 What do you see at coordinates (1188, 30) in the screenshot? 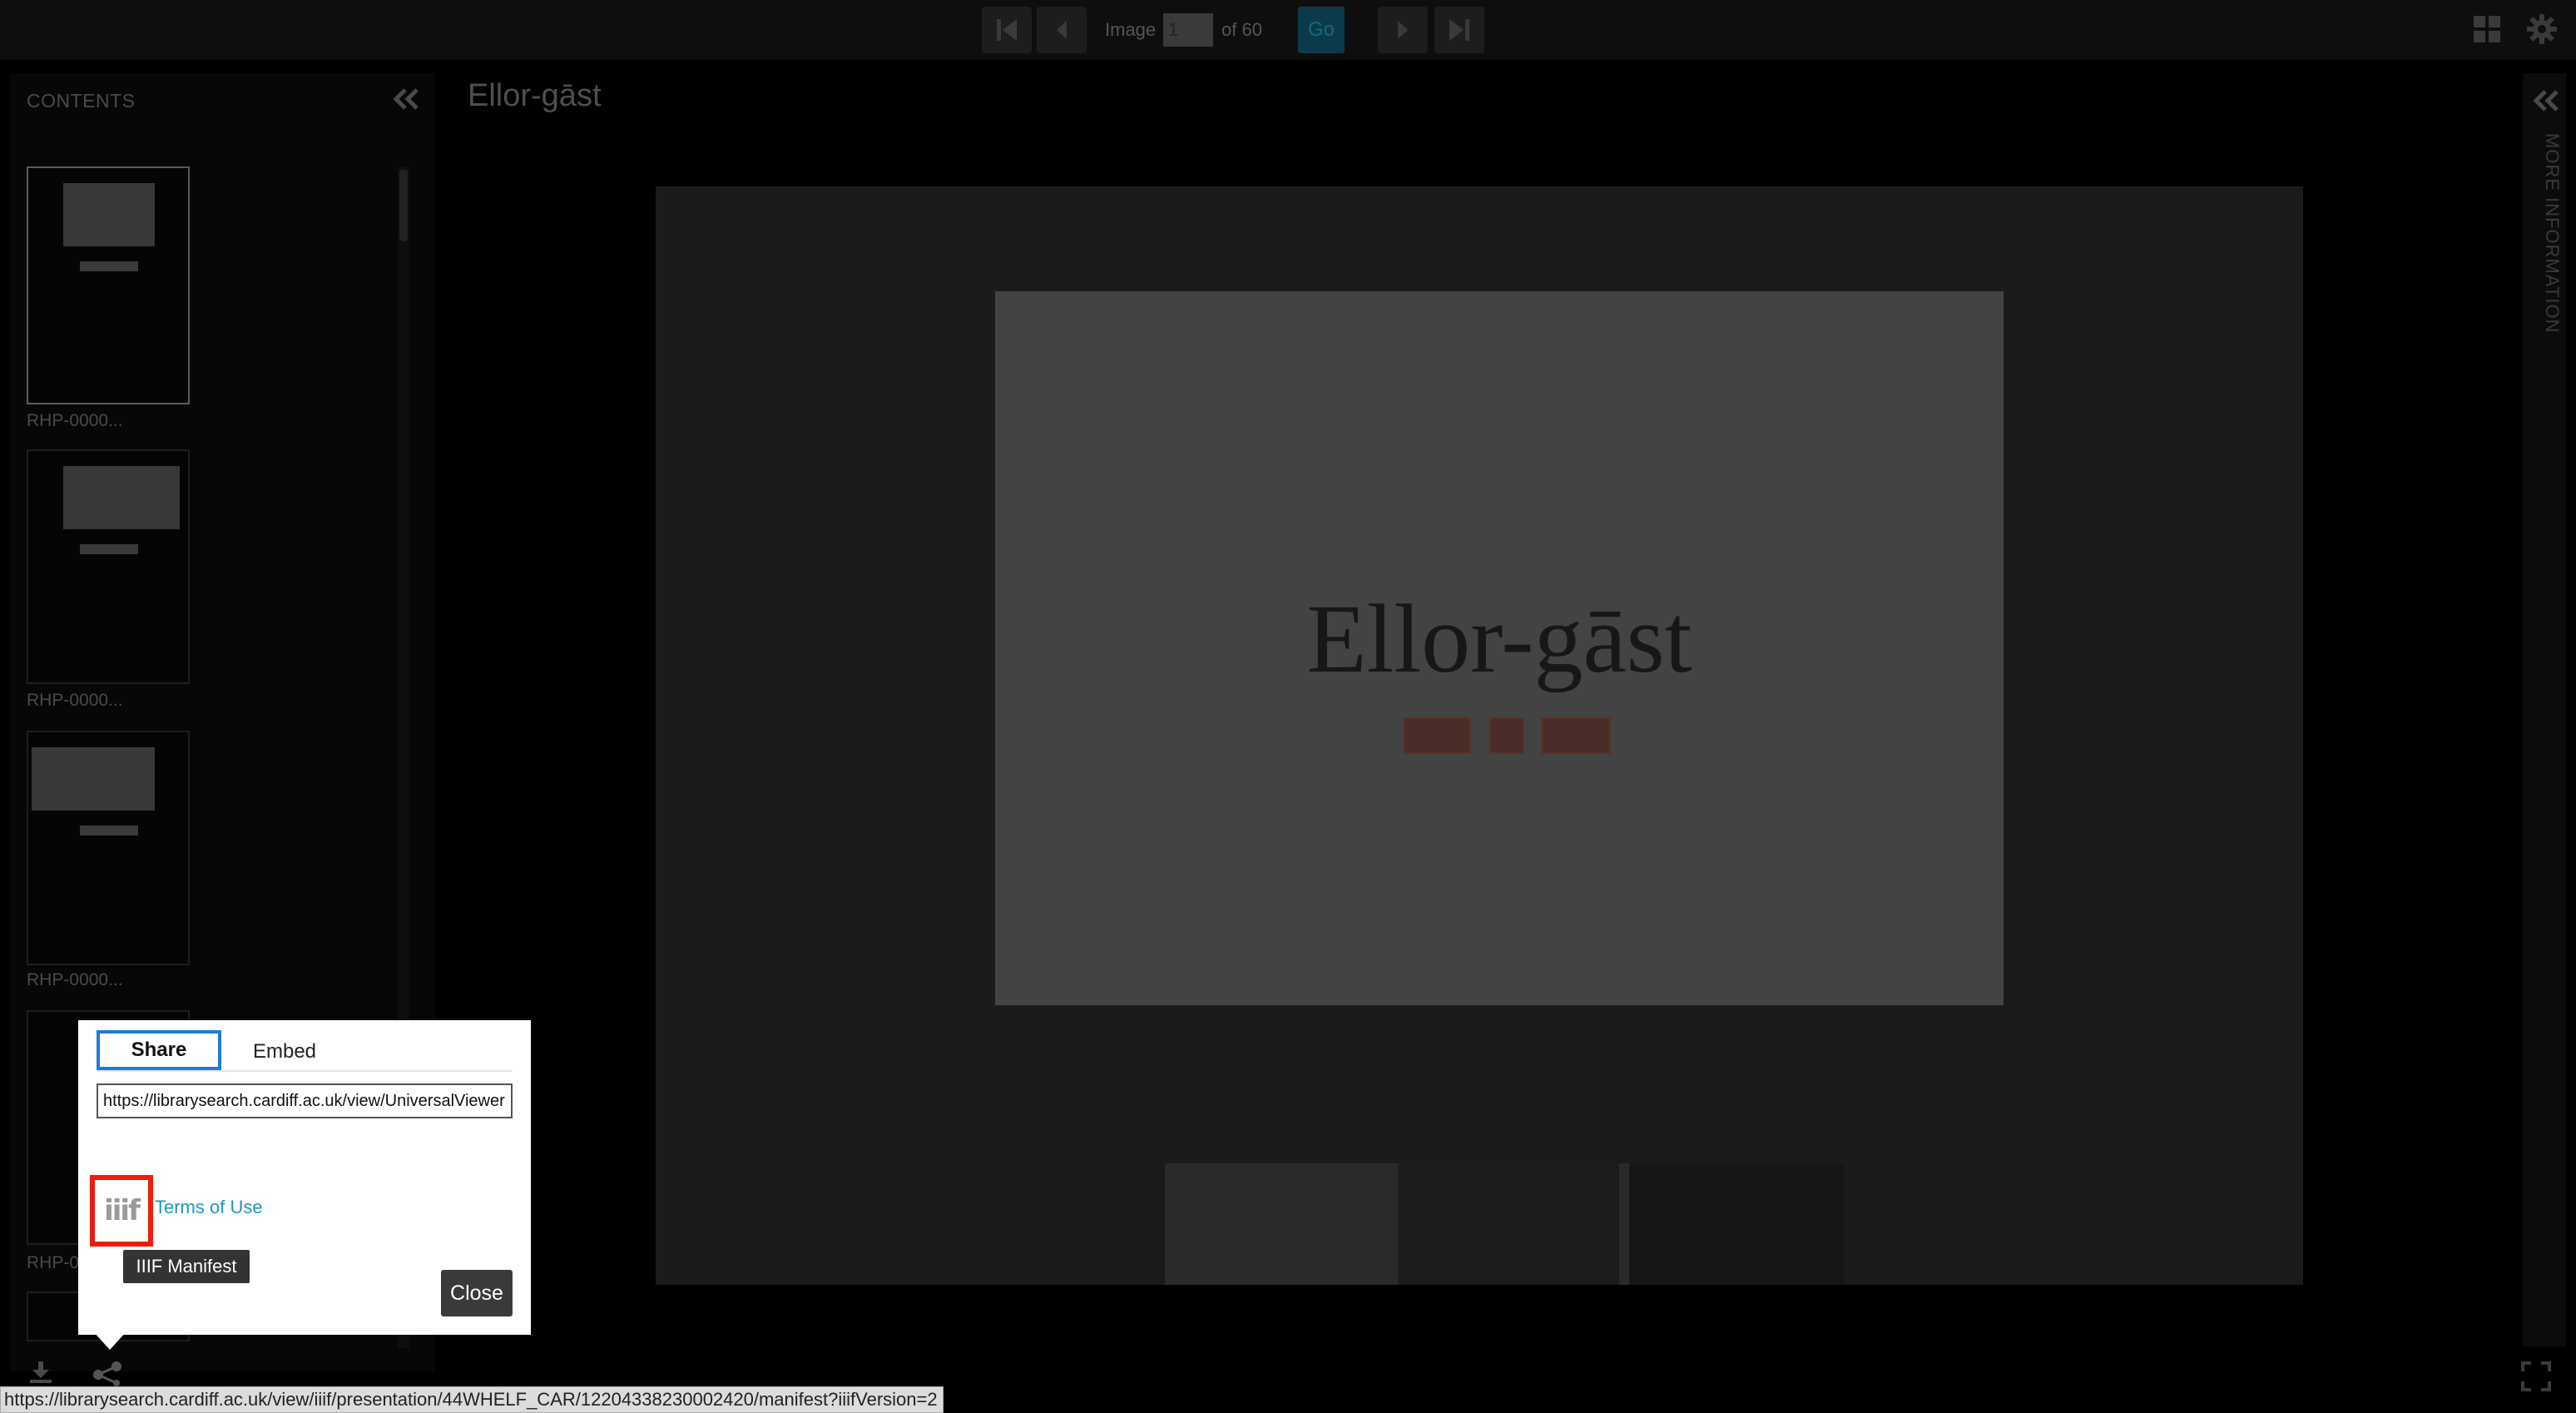
I see `page-number-input` at bounding box center [1188, 30].